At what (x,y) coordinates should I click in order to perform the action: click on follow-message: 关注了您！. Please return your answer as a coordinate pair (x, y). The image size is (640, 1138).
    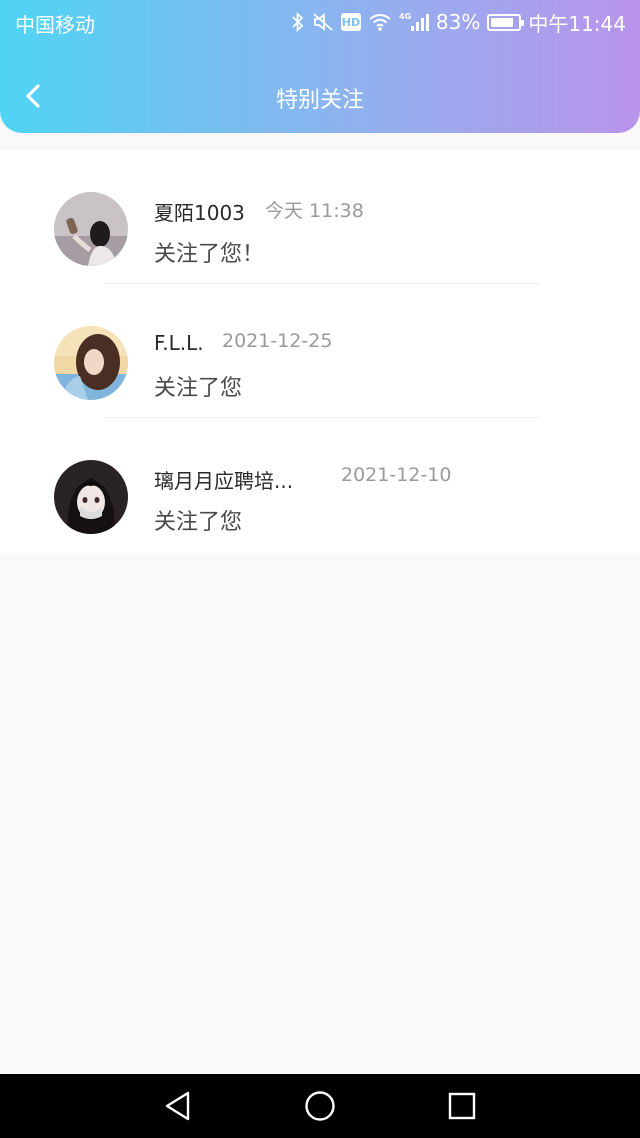
    Looking at the image, I should click on (209, 254).